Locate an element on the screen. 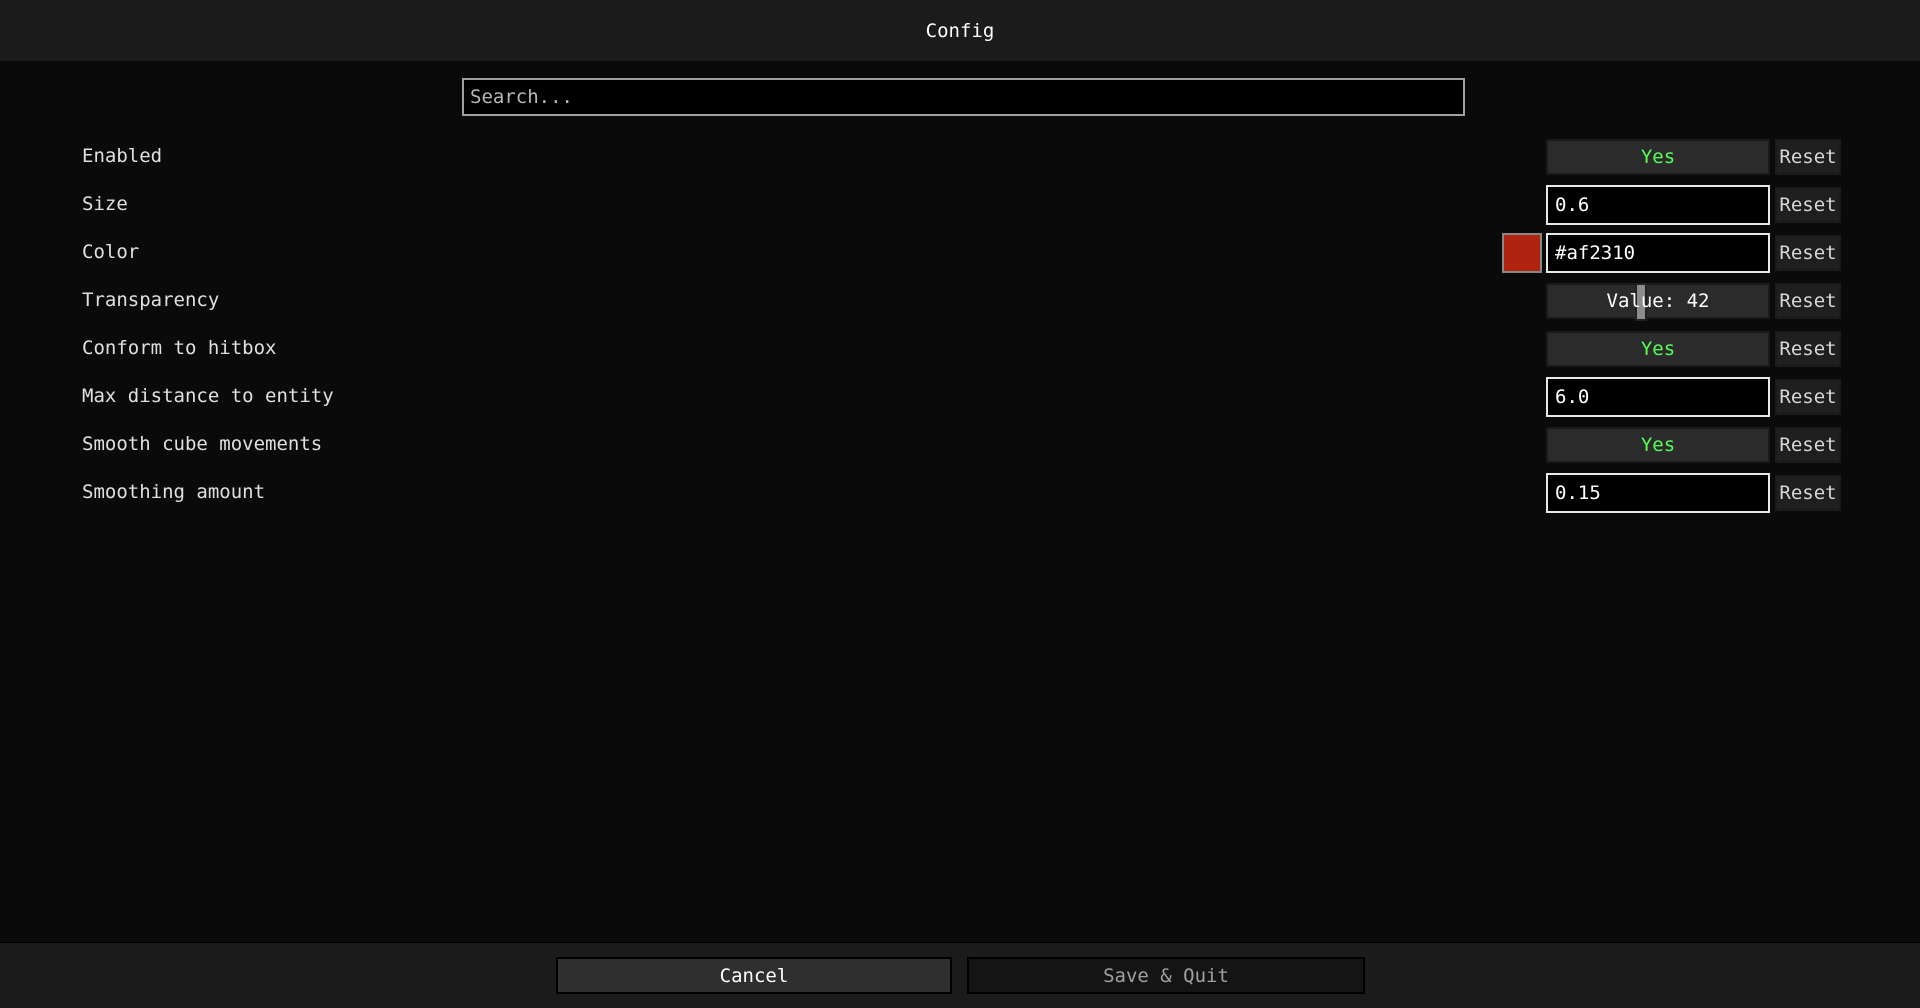 The width and height of the screenshot is (1920, 1008). slider-value: Value: 42 is located at coordinates (1658, 301).